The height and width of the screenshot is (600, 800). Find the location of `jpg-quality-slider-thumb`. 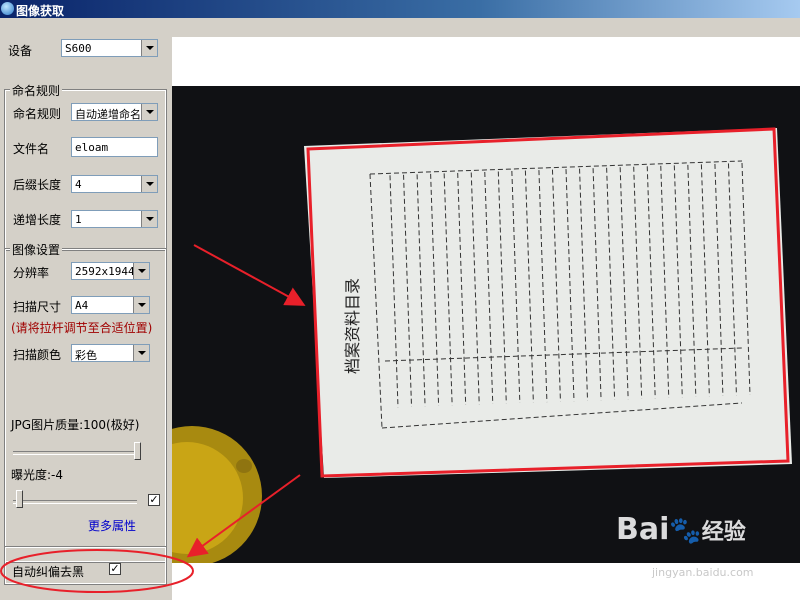

jpg-quality-slider-thumb is located at coordinates (137, 451).